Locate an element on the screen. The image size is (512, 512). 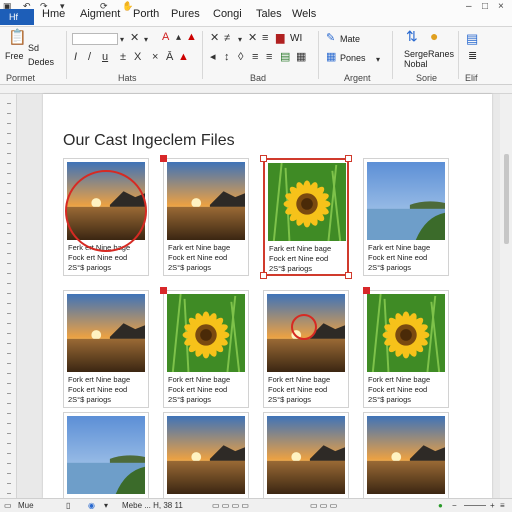
clear-format-icon: ✕ is located at coordinates (134, 38).